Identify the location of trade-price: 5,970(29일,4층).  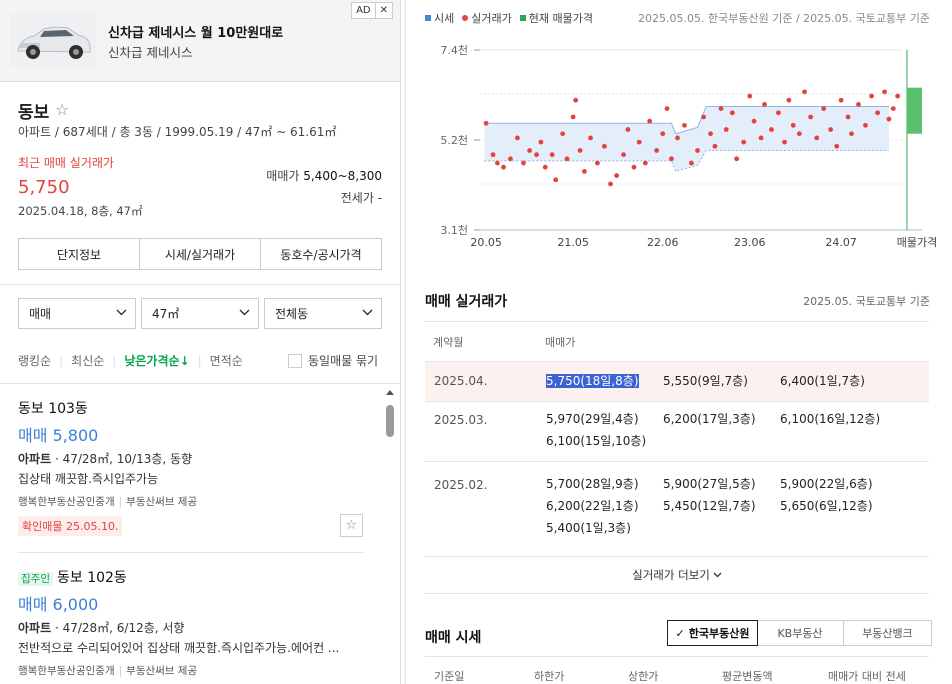
(604, 419).